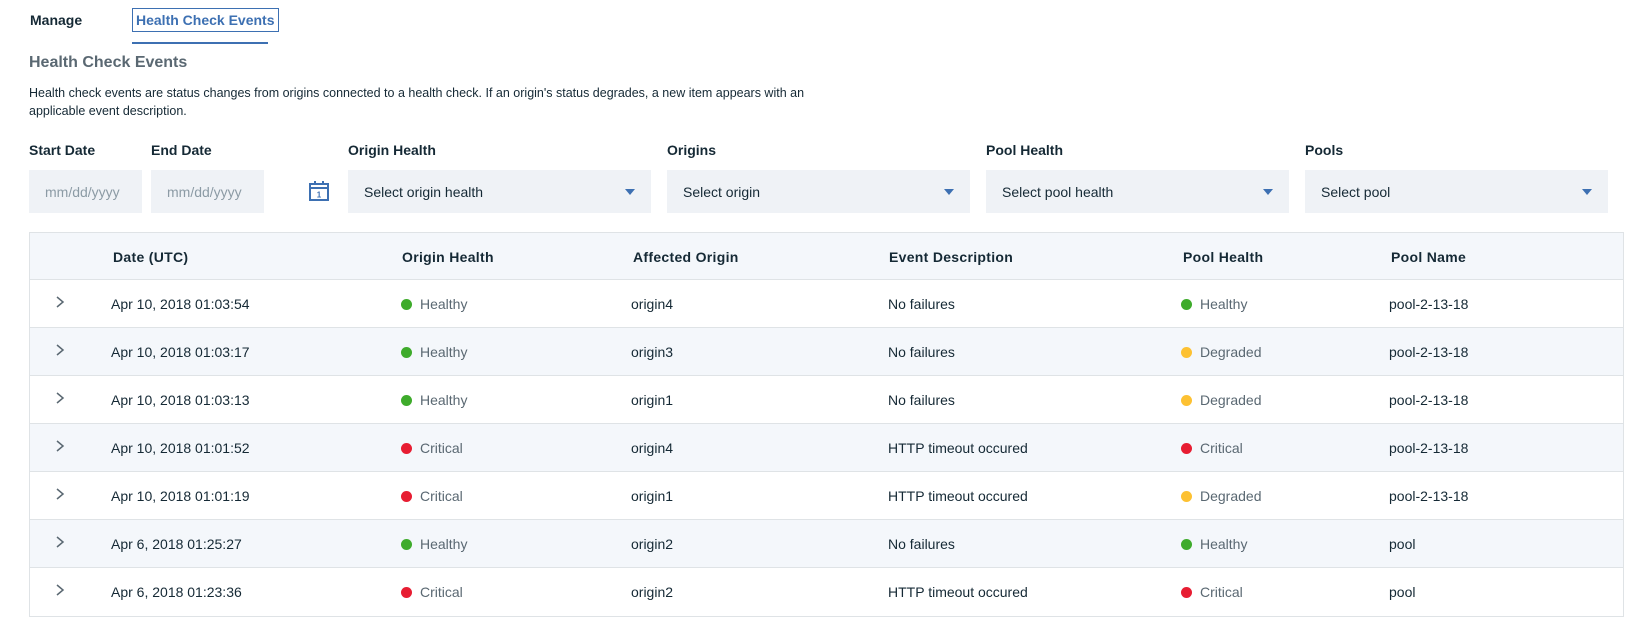 This screenshot has height=626, width=1628. I want to click on column-header-pool-health: Pool Health, so click(1223, 257).